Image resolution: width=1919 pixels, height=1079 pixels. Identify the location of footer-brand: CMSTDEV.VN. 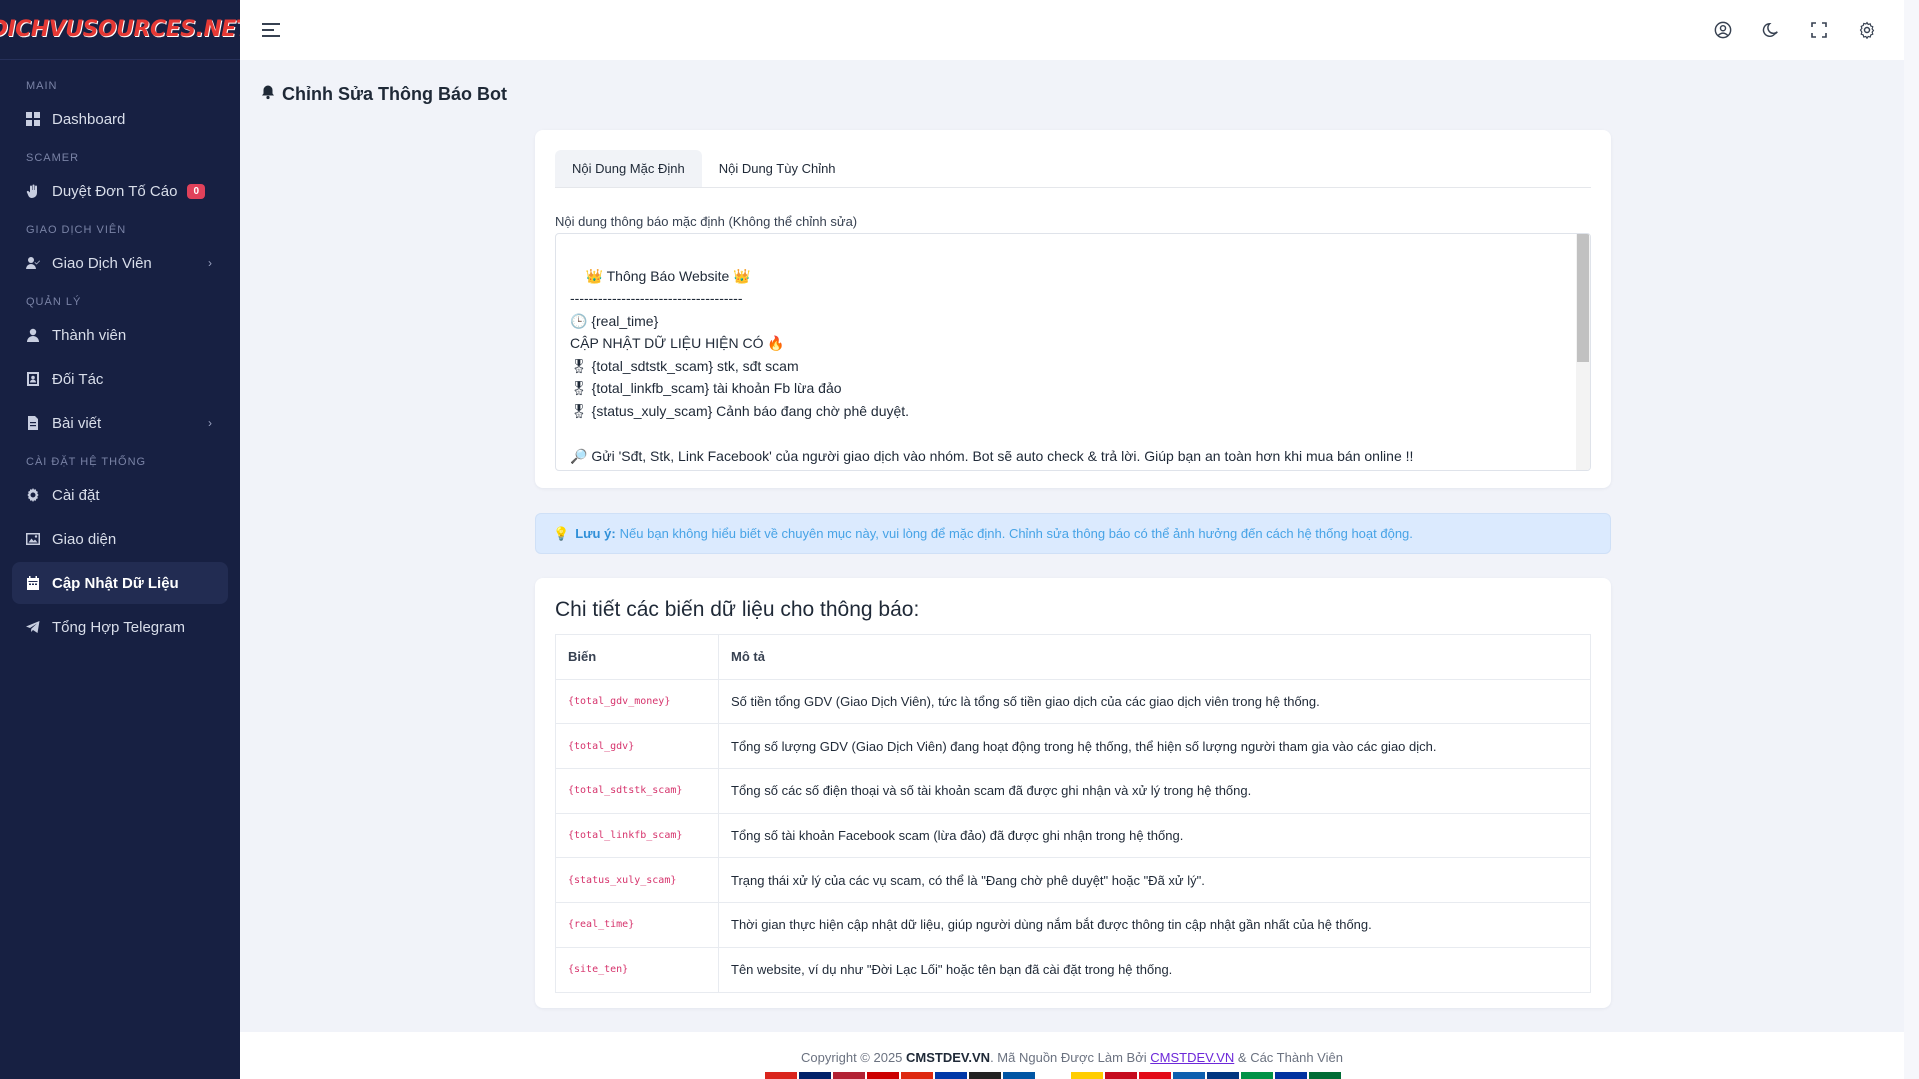
(948, 1057).